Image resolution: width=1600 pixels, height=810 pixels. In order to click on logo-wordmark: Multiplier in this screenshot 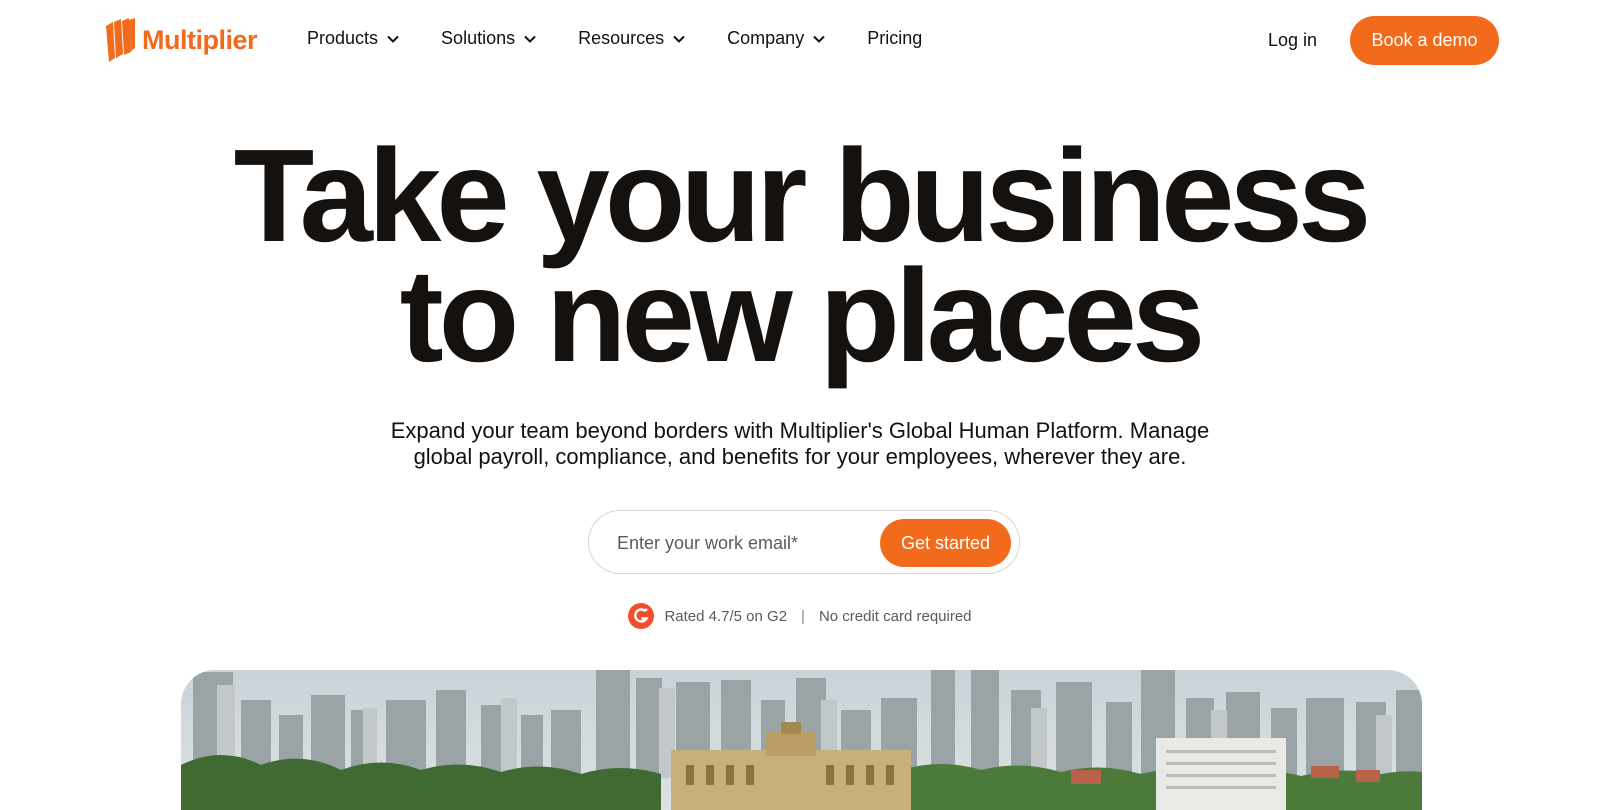, I will do `click(200, 39)`.